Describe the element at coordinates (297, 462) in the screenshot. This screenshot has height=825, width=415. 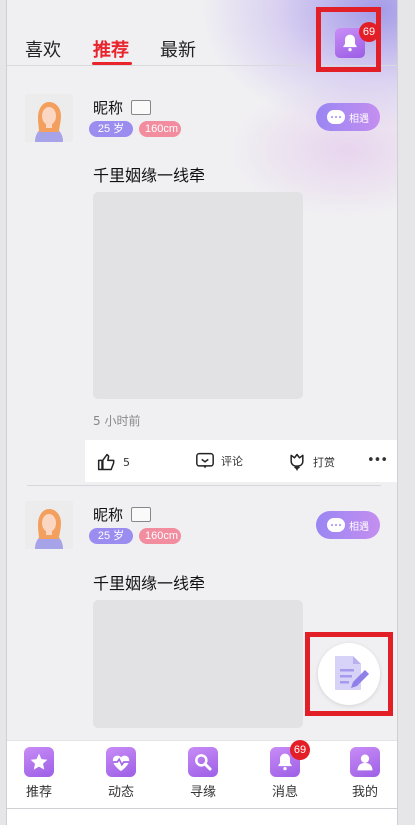
I see `flower-icon` at that location.